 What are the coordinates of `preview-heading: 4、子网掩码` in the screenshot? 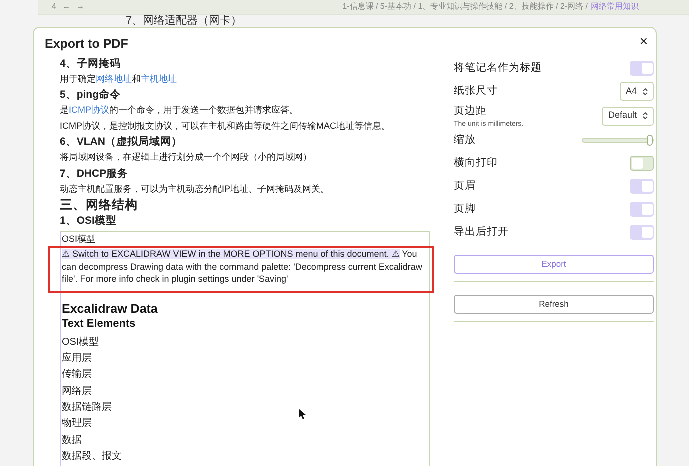 It's located at (91, 64).